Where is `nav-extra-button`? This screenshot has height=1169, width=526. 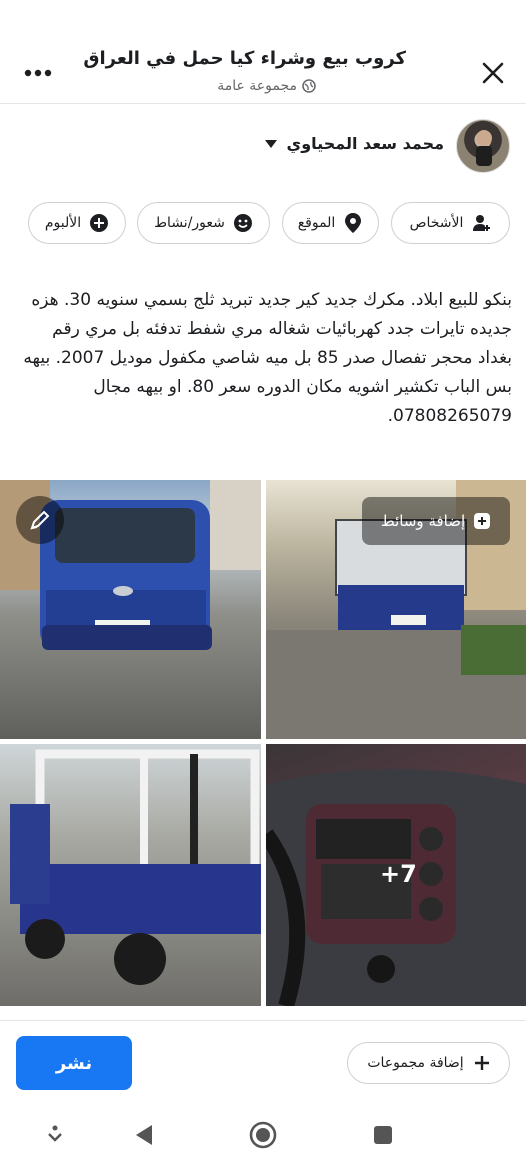
nav-extra-button is located at coordinates (55, 1135).